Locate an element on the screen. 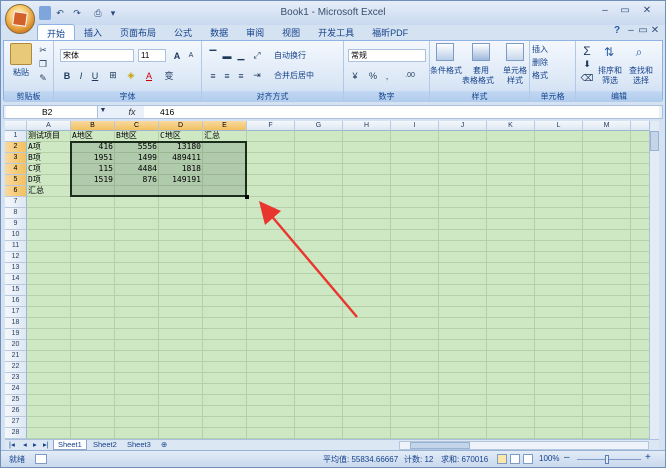  tab-review: 审阅 is located at coordinates (255, 32).